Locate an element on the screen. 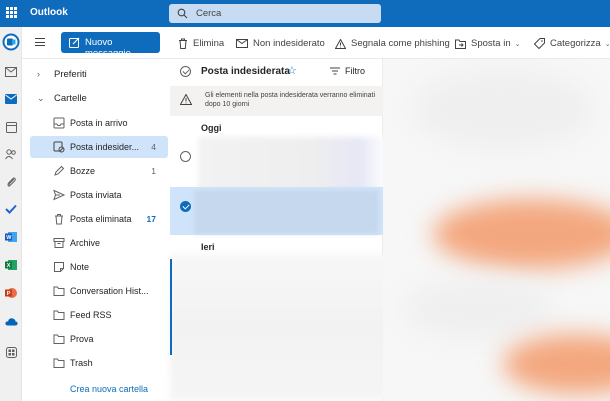  blurred-message-content is located at coordinates (293, 165).